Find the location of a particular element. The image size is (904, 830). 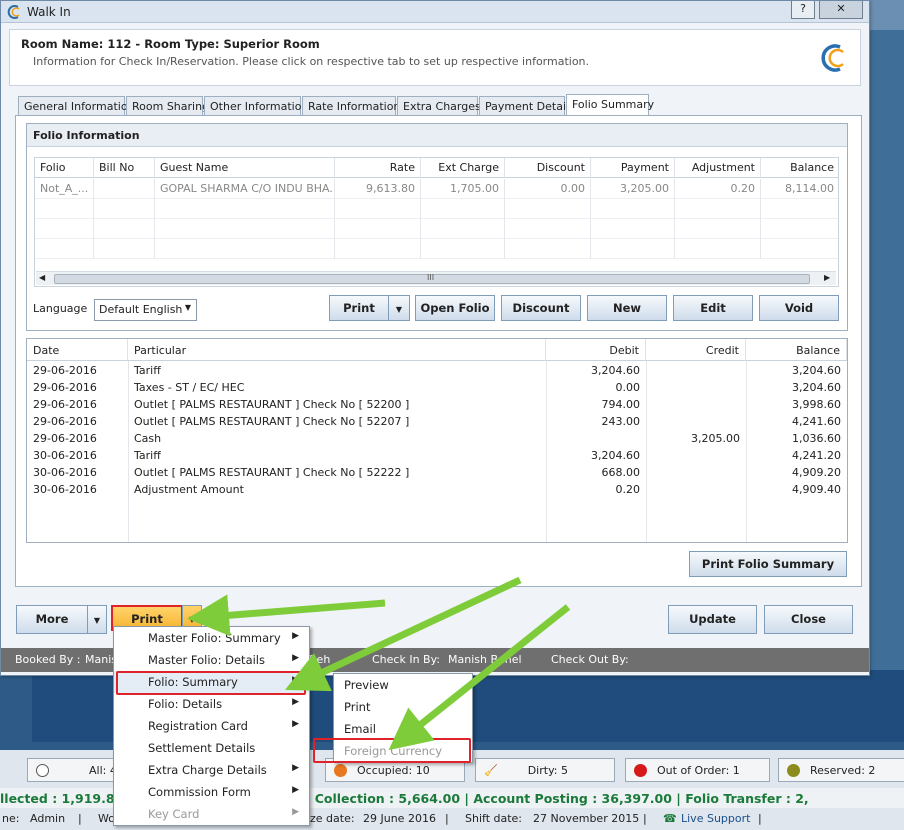

annotation-arrows is located at coordinates (379, 663).